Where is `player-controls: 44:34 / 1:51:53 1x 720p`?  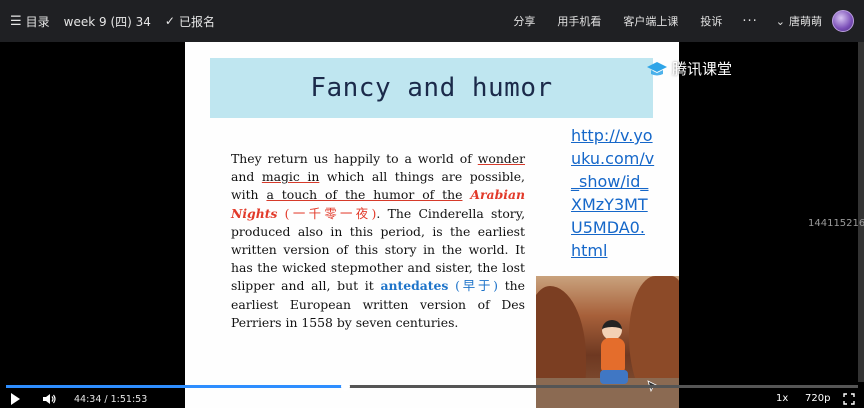
player-controls: 44:34 / 1:51:53 1x 720p is located at coordinates (432, 399).